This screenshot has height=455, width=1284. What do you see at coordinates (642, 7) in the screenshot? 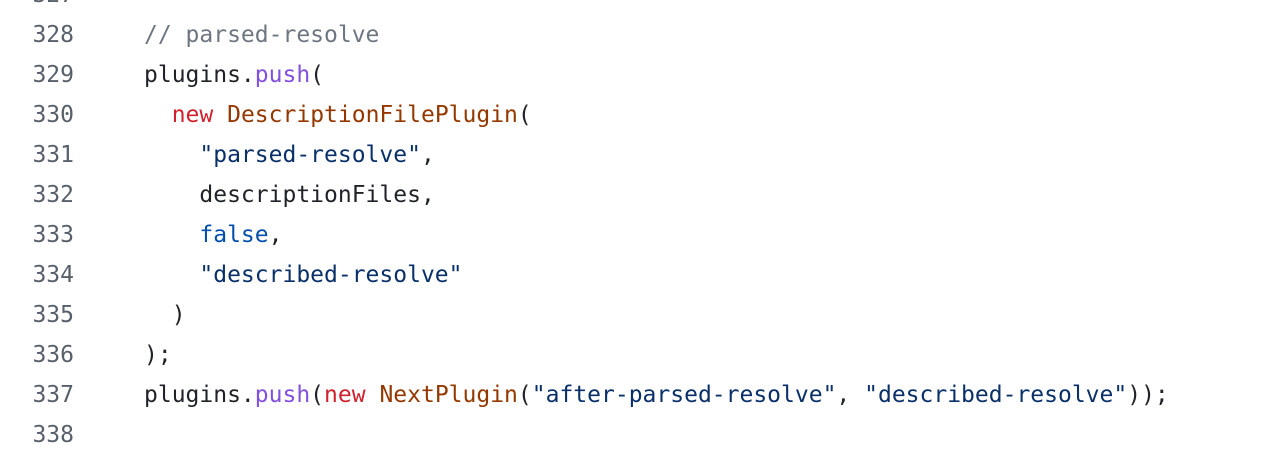
I see `code-line: 327` at bounding box center [642, 7].